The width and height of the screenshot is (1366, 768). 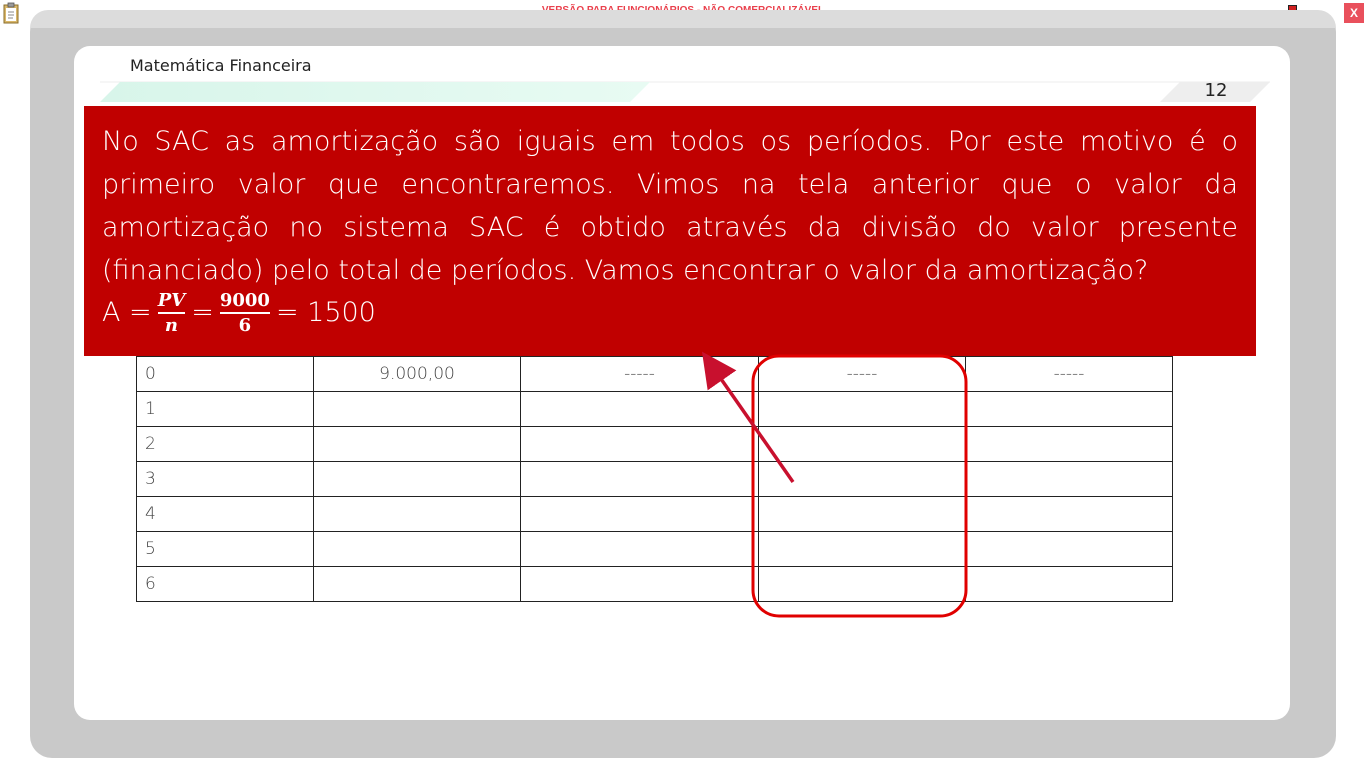 I want to click on table-row: 3, so click(x=654, y=479).